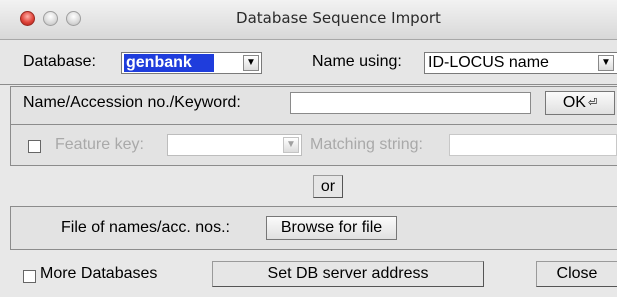 The image size is (617, 297). I want to click on browse-for-file-label: Browse for file, so click(331, 227).